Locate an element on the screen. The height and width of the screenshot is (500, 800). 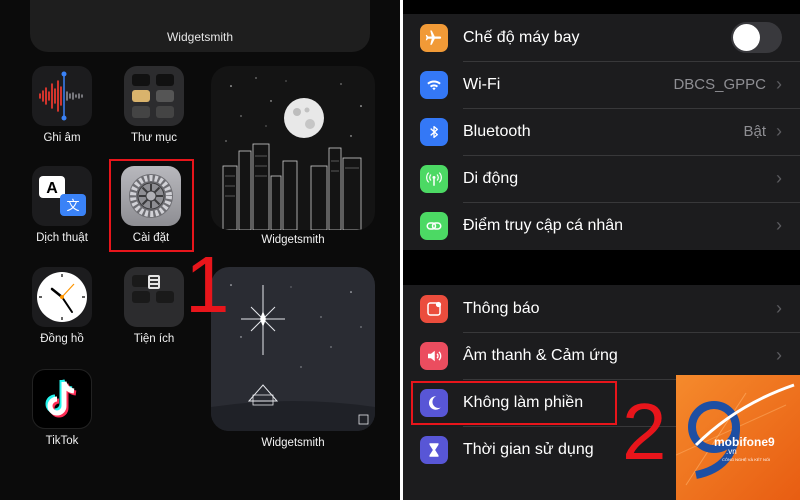
app-utilities: Tiện ích is located at coordinates (154, 306).